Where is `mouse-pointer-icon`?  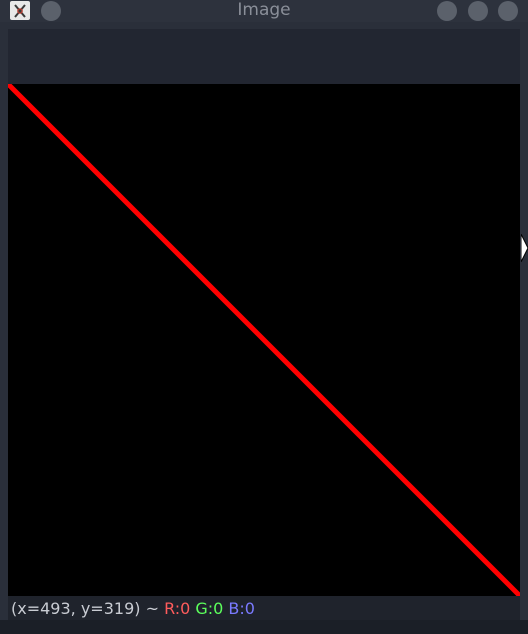 mouse-pointer-icon is located at coordinates (524, 249).